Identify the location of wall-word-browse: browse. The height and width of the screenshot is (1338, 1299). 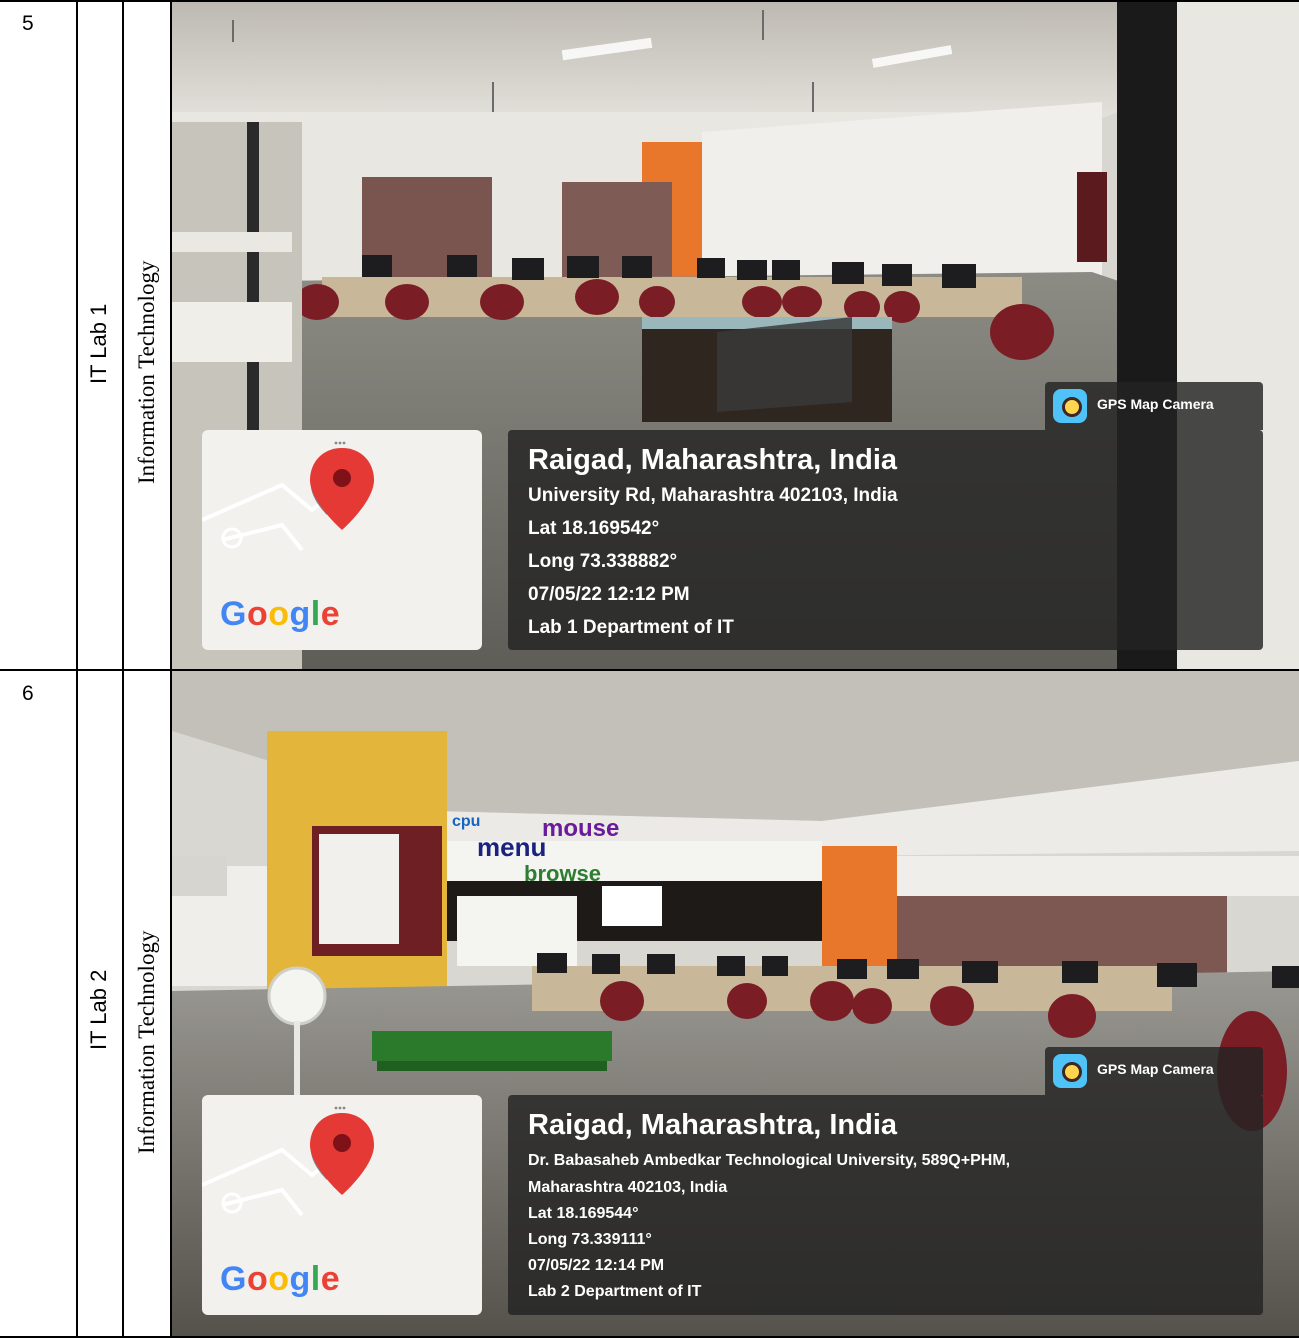
(562, 873).